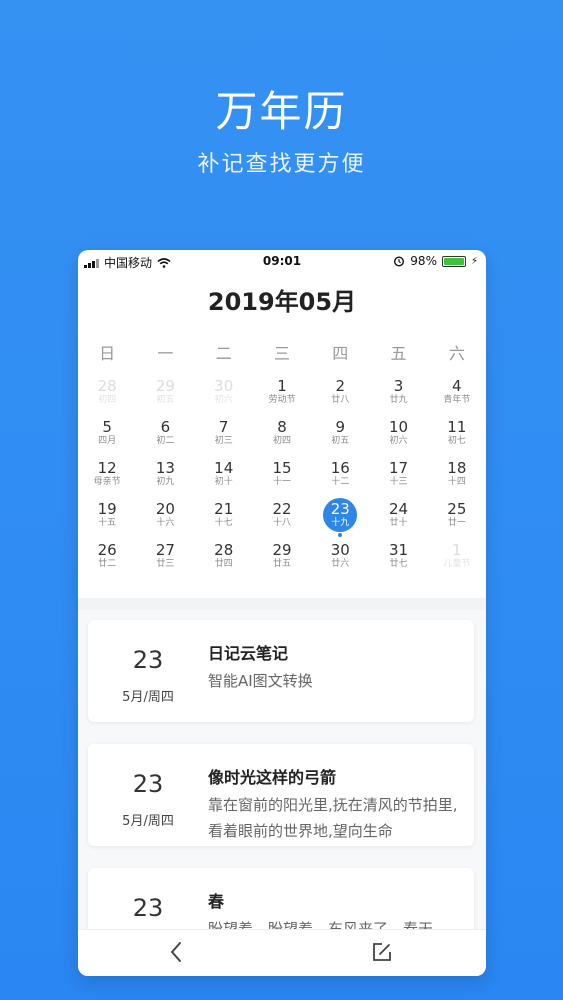  What do you see at coordinates (340, 394) in the screenshot?
I see `calendar-day: 2 廿八` at bounding box center [340, 394].